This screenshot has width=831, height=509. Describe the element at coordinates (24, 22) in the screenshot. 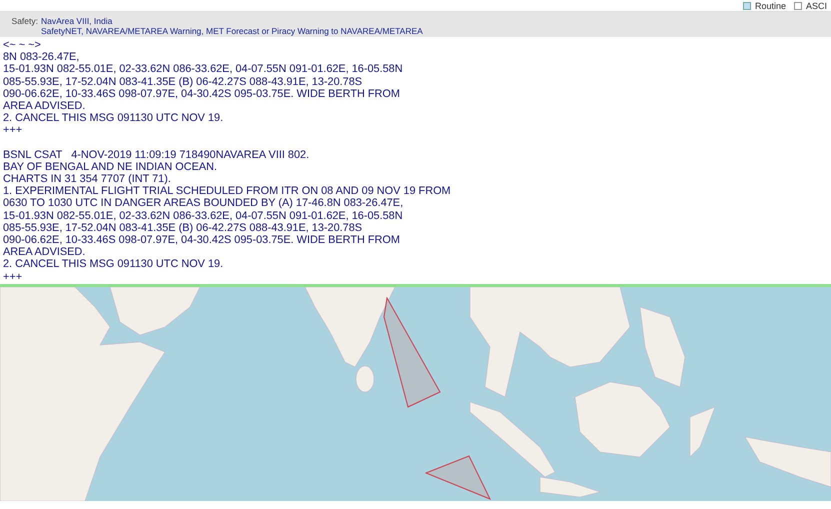

I see `field-label: Safety:` at that location.